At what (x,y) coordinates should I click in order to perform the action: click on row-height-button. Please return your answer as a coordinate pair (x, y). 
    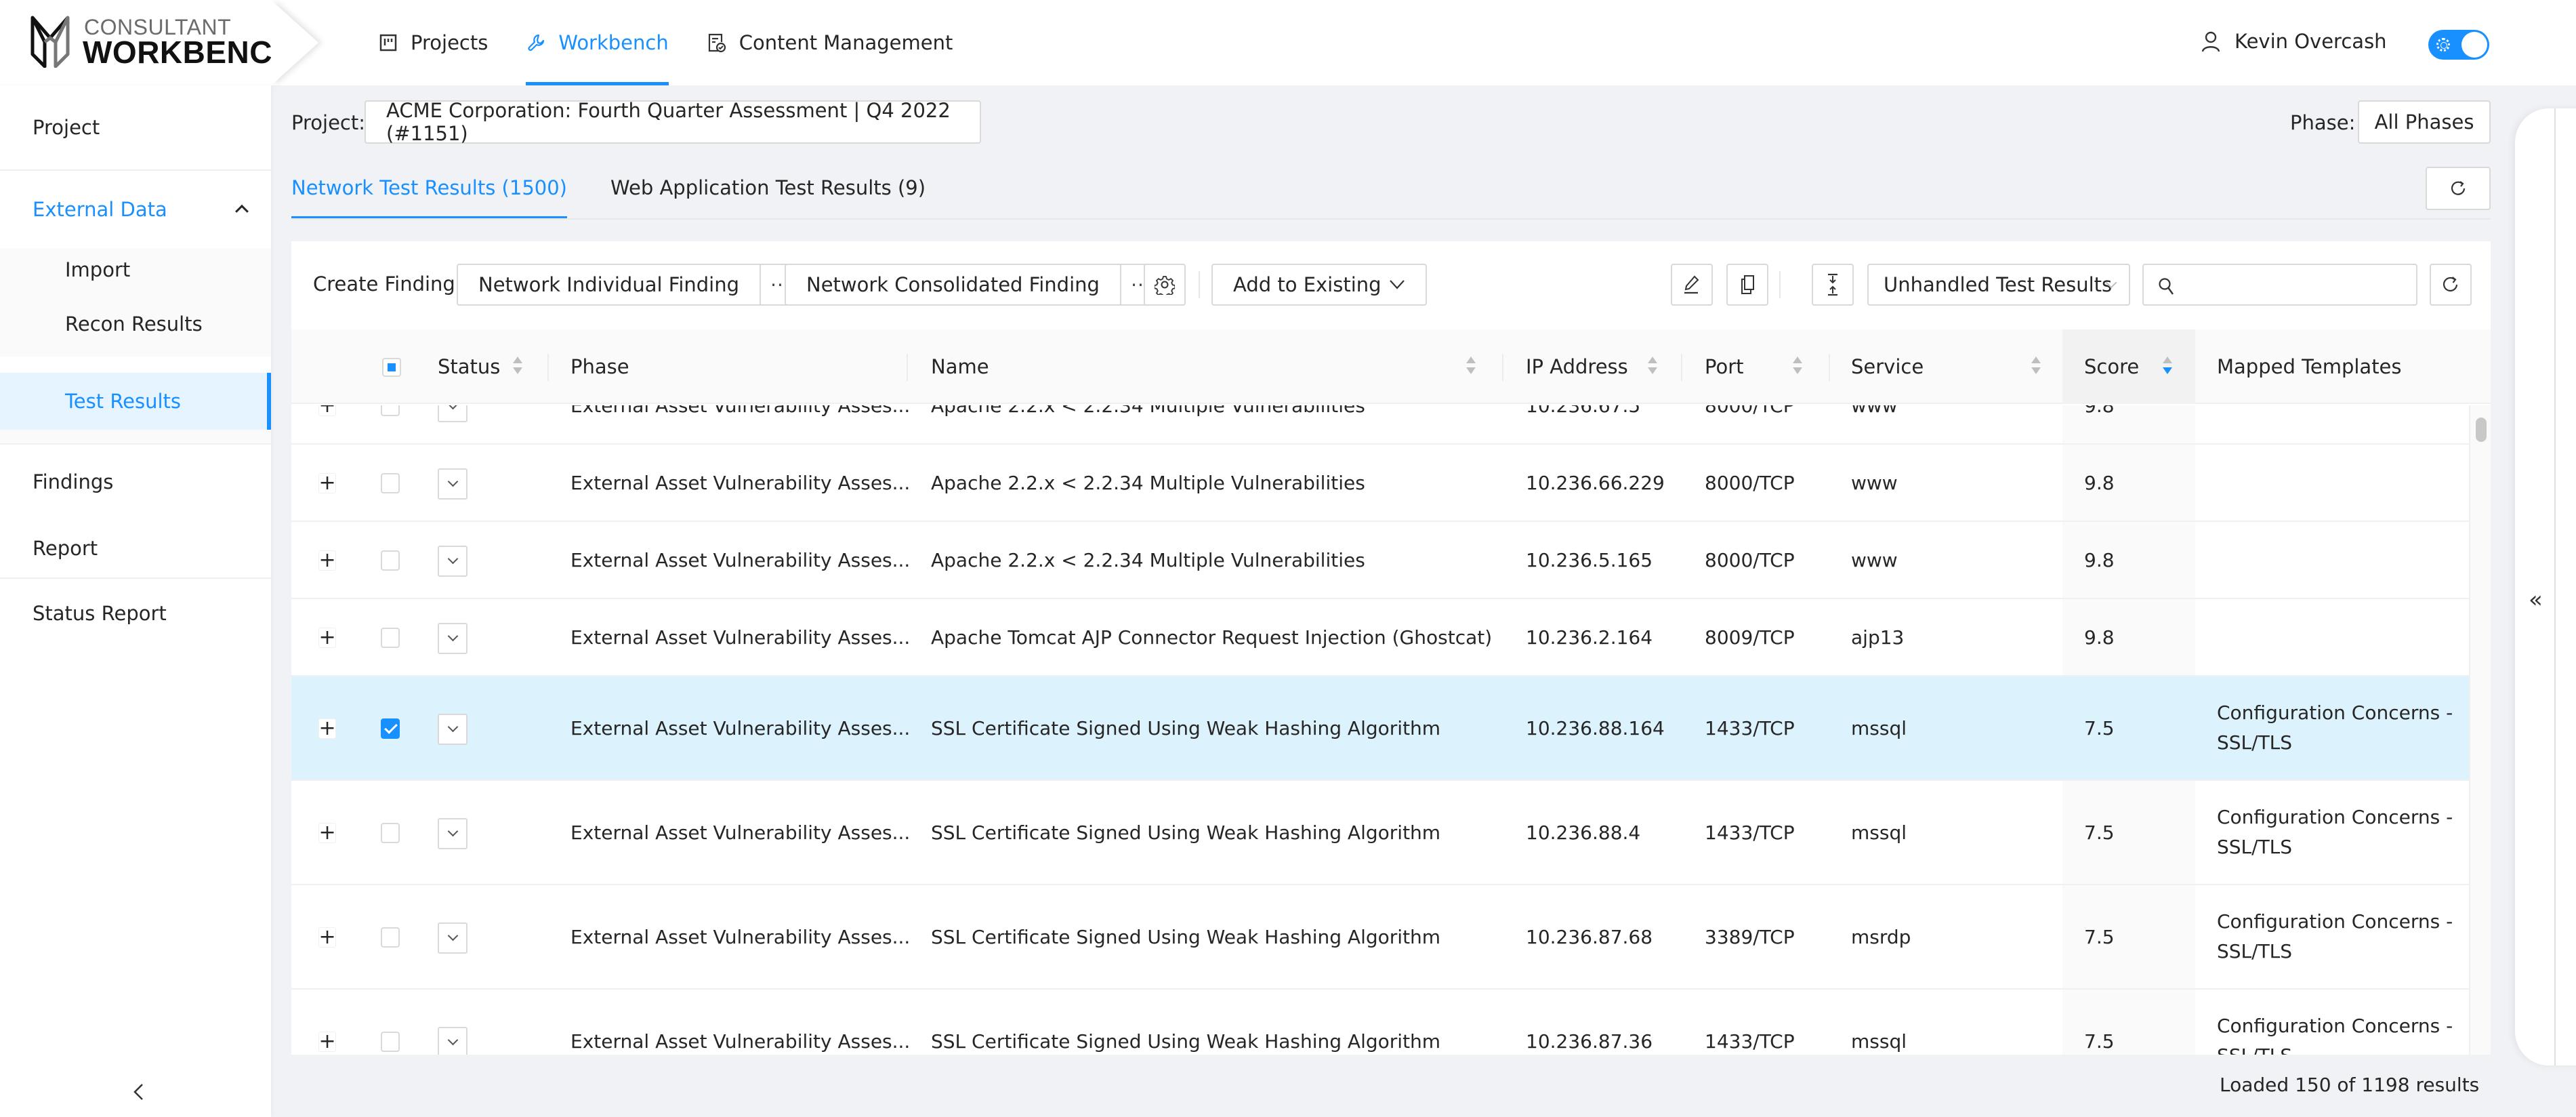
    Looking at the image, I should click on (1833, 285).